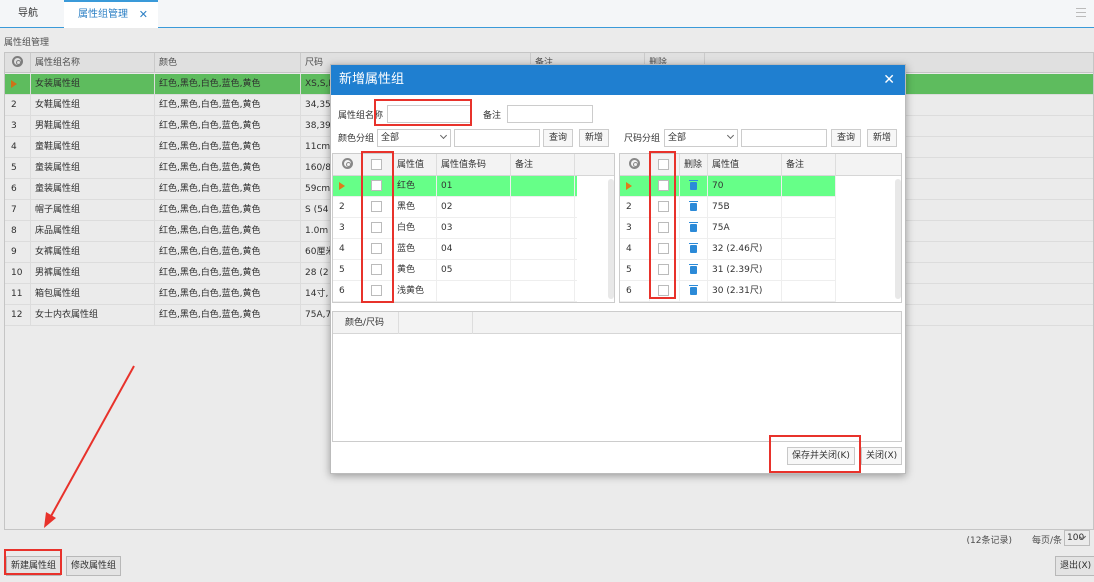  Describe the element at coordinates (89, 446) in the screenshot. I see `annotation-arrow` at that location.